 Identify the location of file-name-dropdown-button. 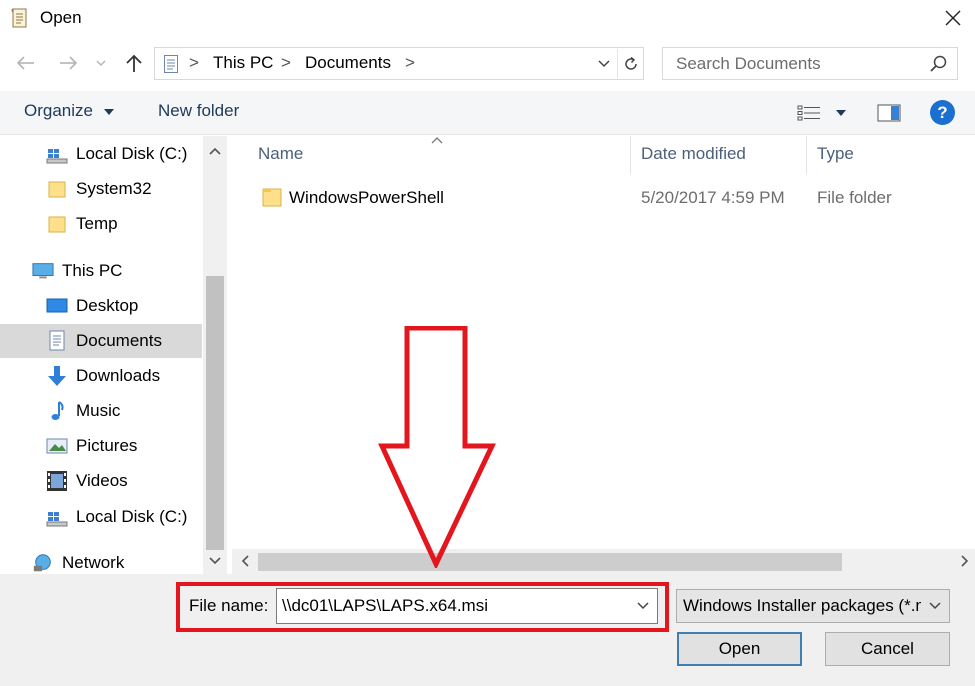
(643, 606).